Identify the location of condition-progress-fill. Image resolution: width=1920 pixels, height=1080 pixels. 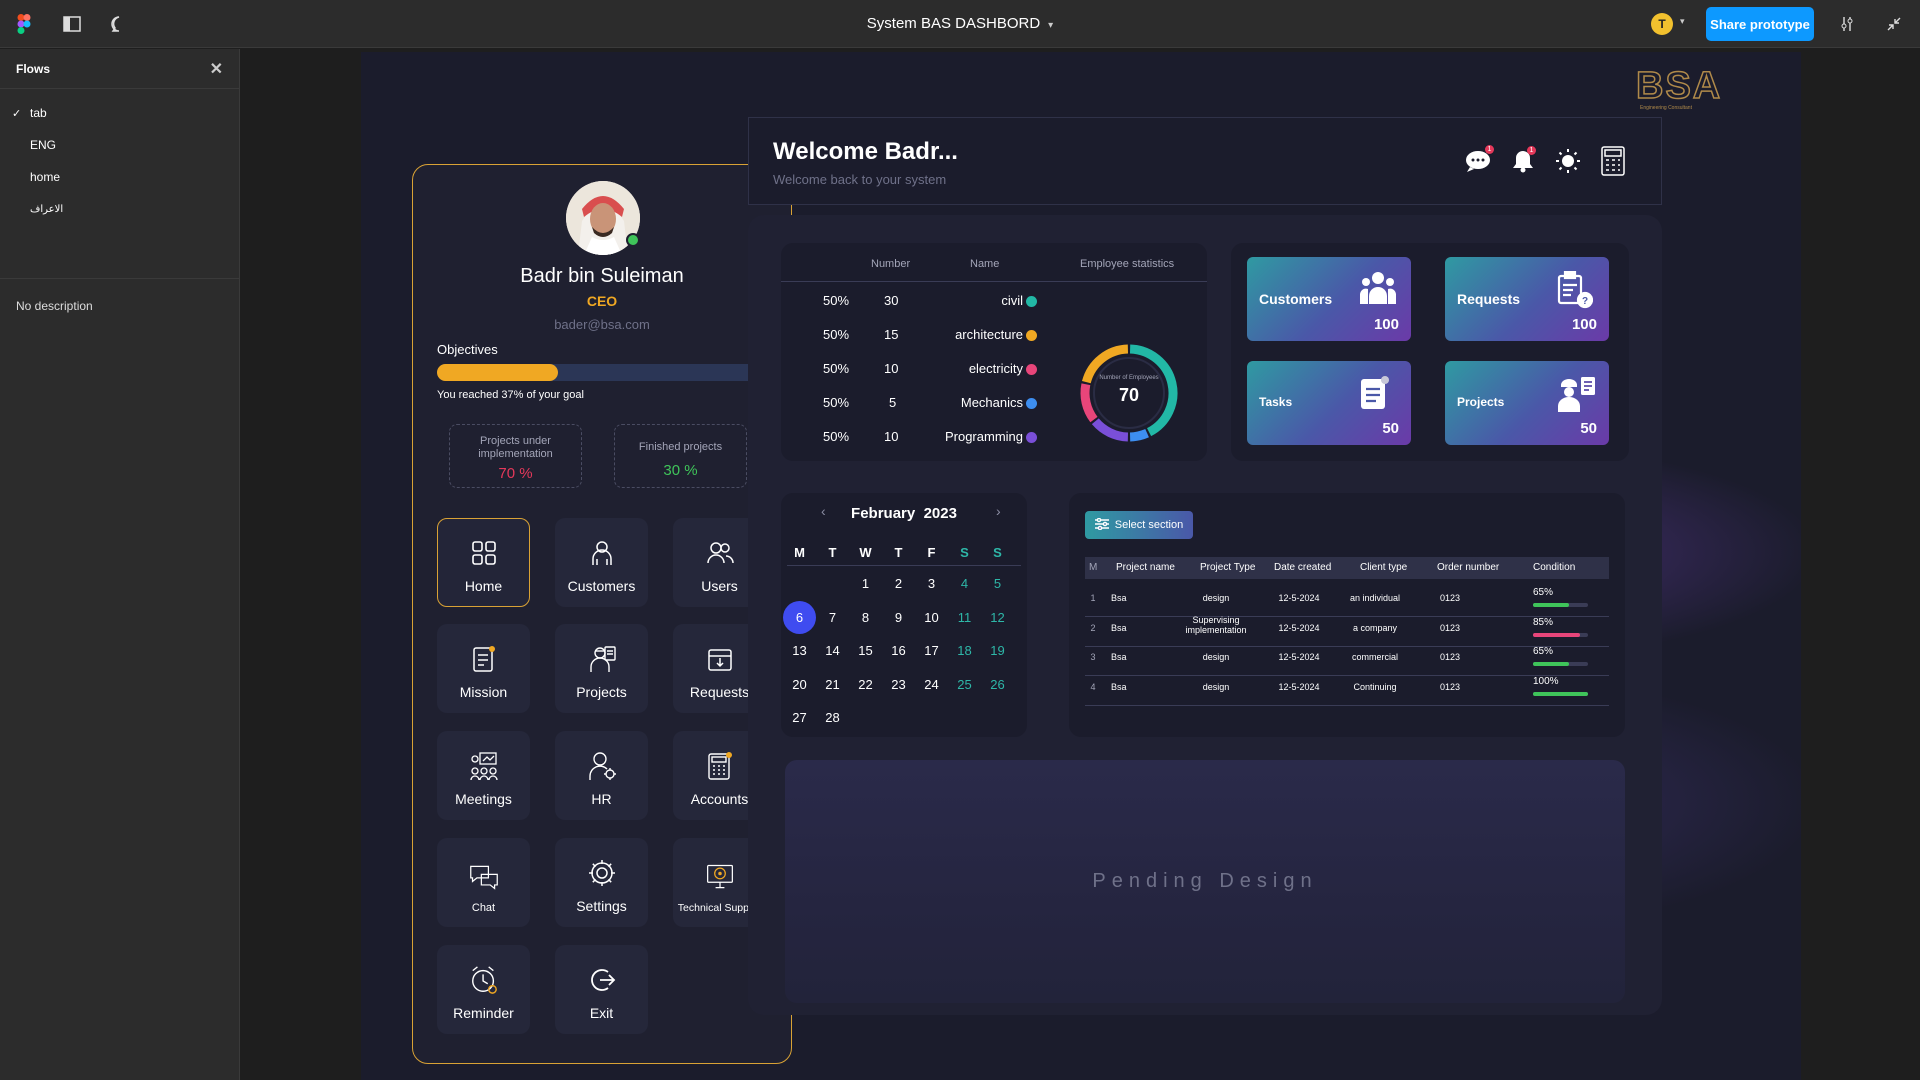
(1551, 605).